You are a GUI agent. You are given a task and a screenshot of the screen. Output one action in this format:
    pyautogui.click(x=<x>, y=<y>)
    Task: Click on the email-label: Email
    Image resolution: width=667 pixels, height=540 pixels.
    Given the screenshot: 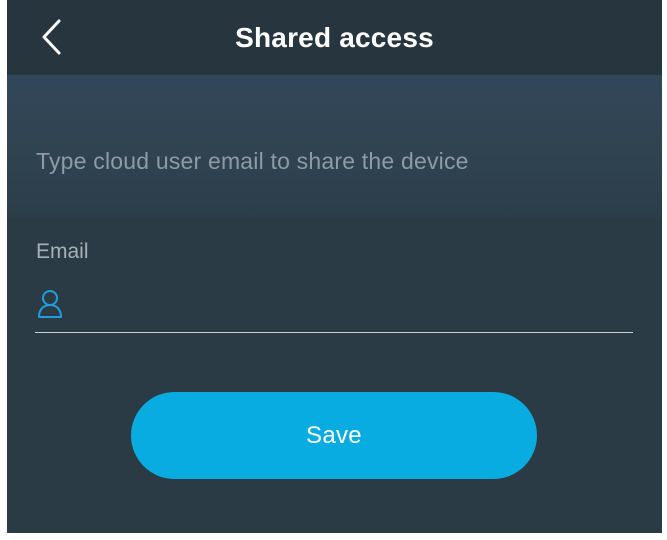 What is the action you would take?
    pyautogui.click(x=62, y=251)
    